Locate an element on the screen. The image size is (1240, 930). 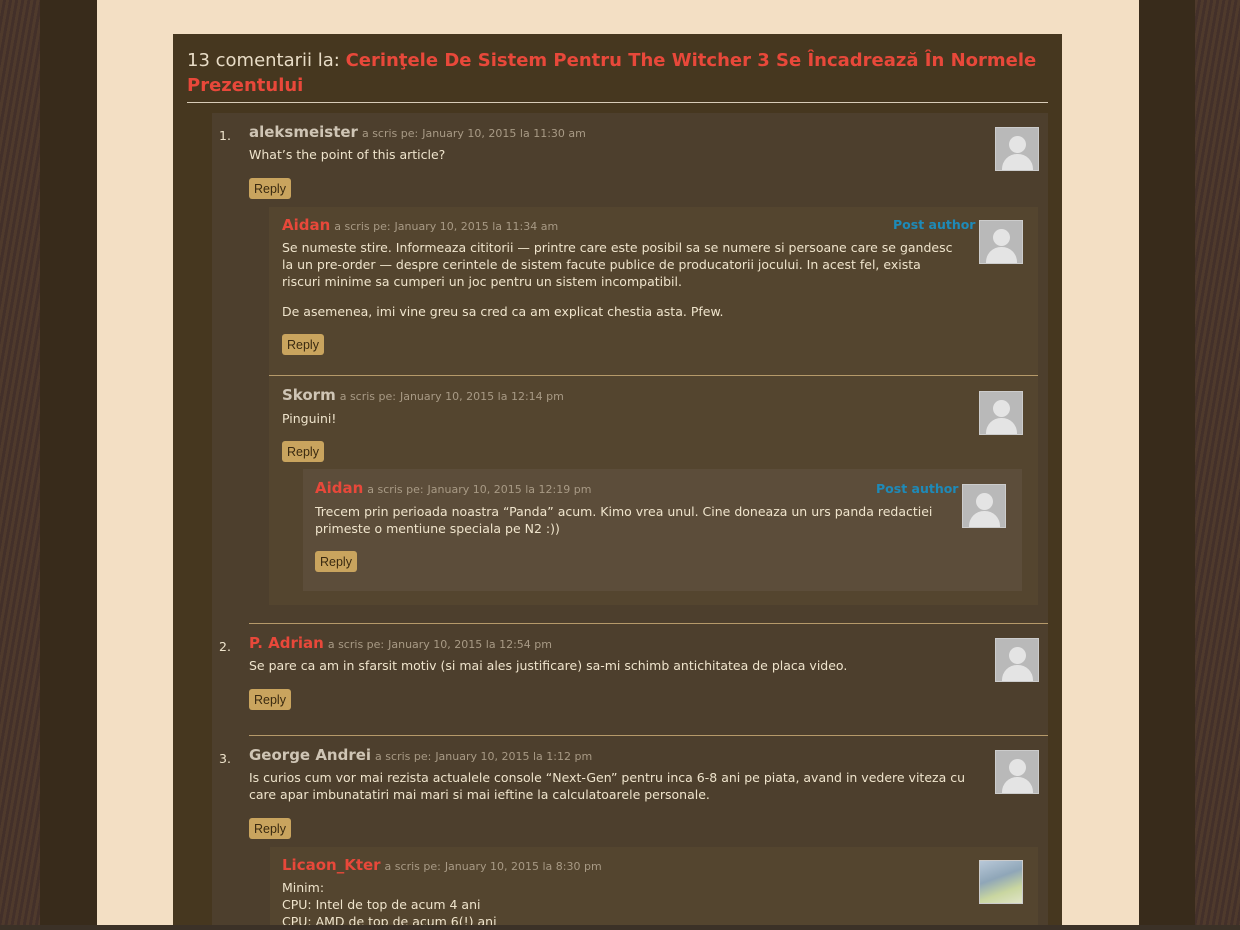
comment-author: Skorm is located at coordinates (309, 395).